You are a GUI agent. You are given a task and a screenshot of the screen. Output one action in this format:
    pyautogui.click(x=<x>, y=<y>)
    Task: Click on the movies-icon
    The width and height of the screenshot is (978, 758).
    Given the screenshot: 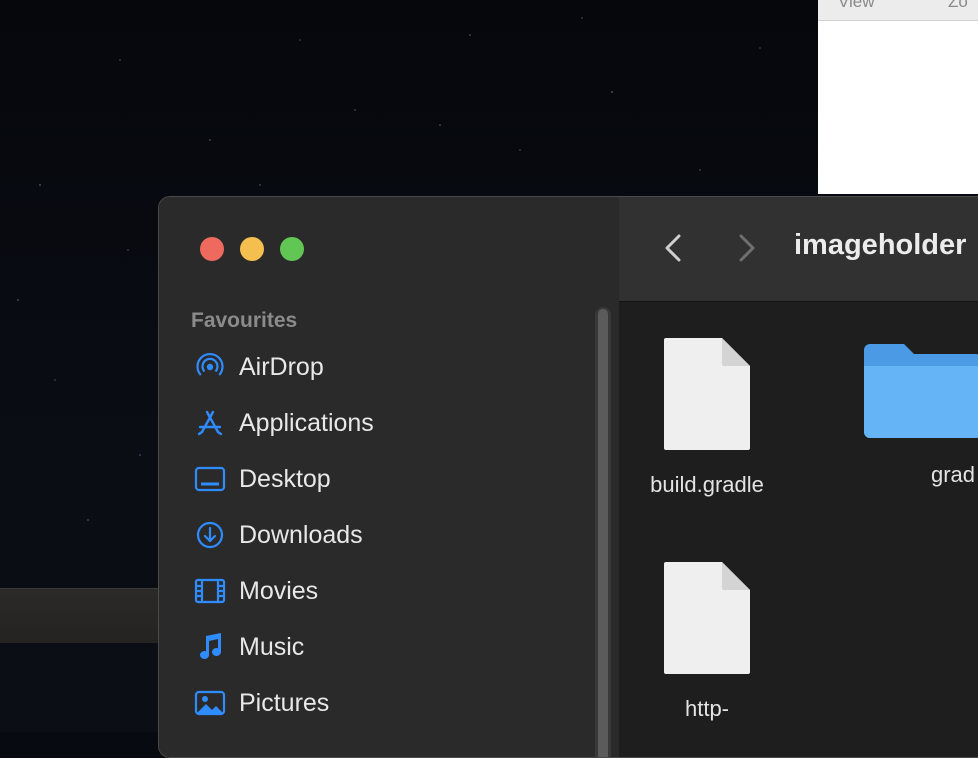 What is the action you would take?
    pyautogui.click(x=210, y=591)
    